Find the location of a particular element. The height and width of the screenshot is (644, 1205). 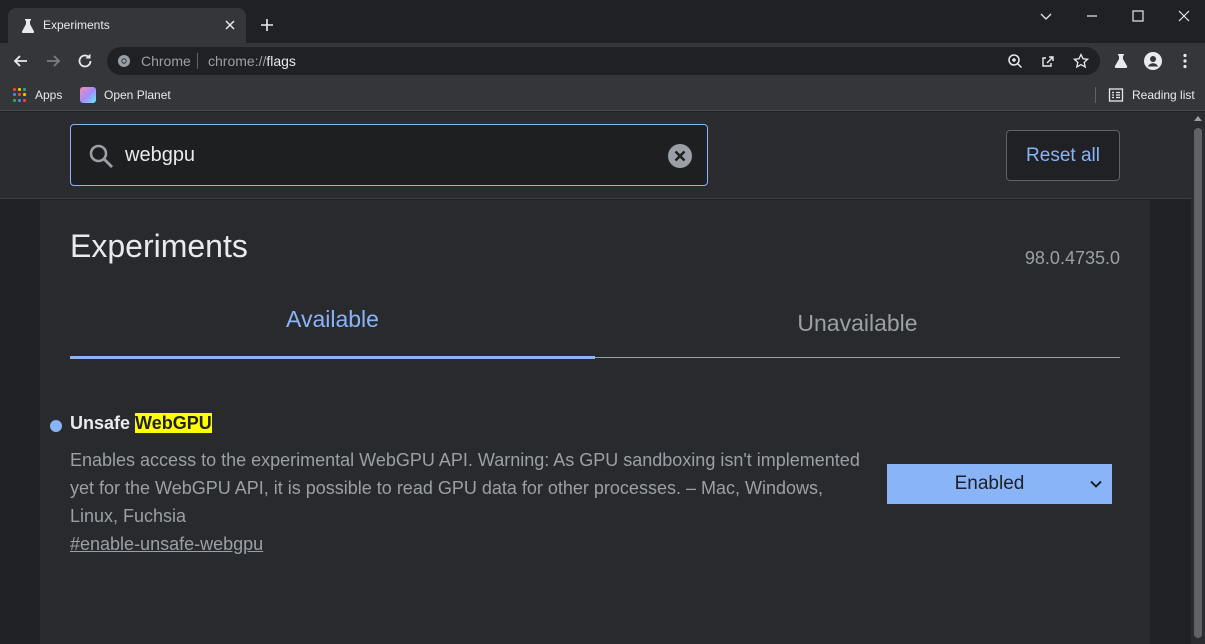

reload-icon is located at coordinates (85, 61).